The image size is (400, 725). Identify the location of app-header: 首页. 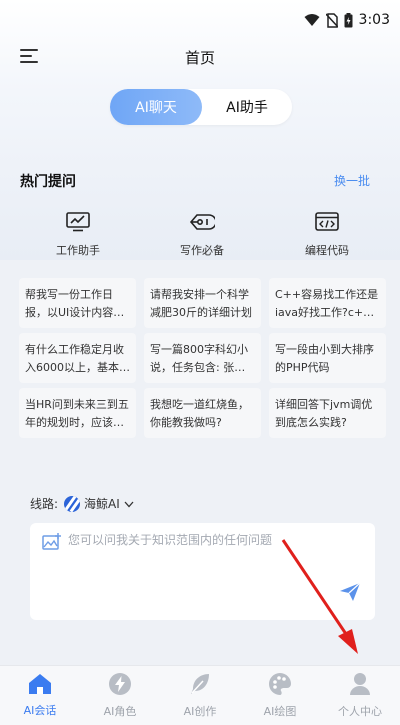
(200, 57).